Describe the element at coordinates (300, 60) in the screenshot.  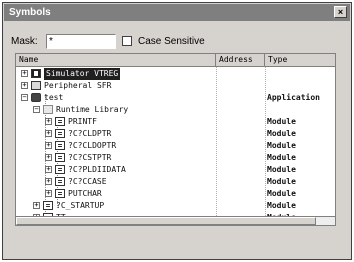
I see `column-header-type: Type` at that location.